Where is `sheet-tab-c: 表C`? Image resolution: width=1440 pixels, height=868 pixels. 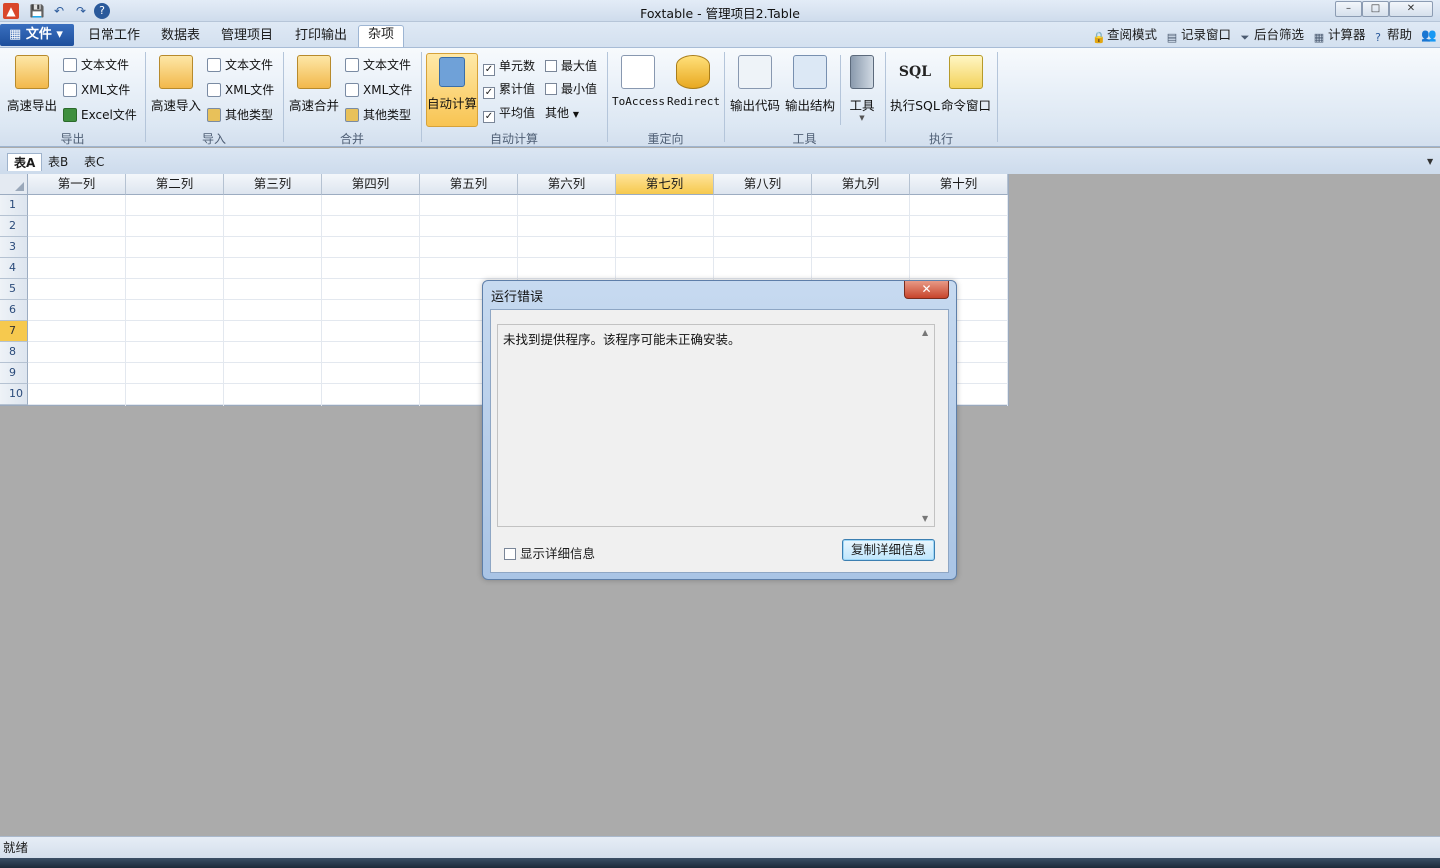 sheet-tab-c: 表C is located at coordinates (94, 162).